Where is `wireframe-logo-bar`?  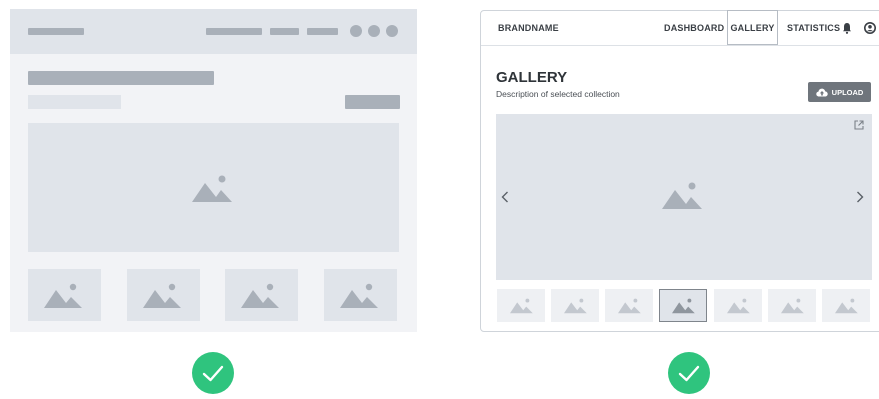
wireframe-logo-bar is located at coordinates (56, 31).